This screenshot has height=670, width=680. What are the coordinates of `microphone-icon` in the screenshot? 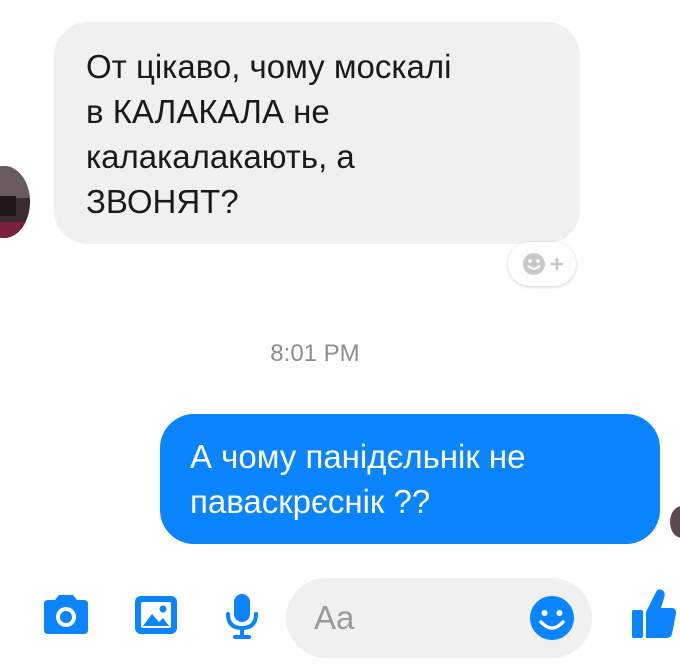 It's located at (242, 616).